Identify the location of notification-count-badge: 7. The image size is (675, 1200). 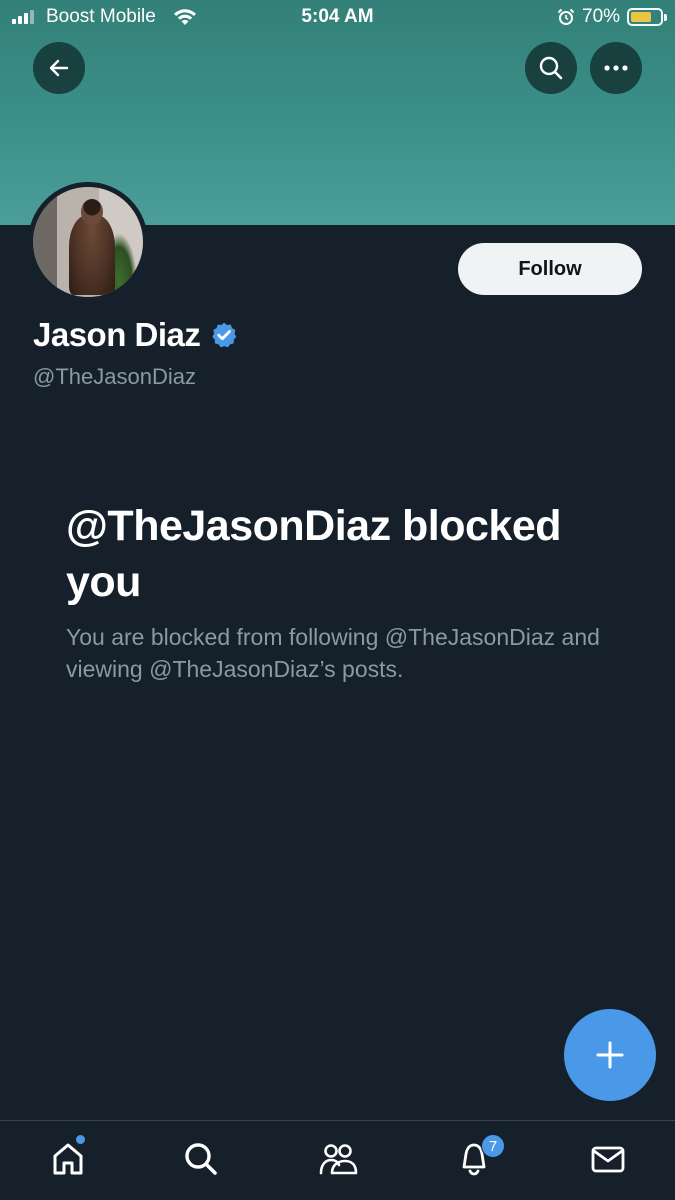
(493, 1146).